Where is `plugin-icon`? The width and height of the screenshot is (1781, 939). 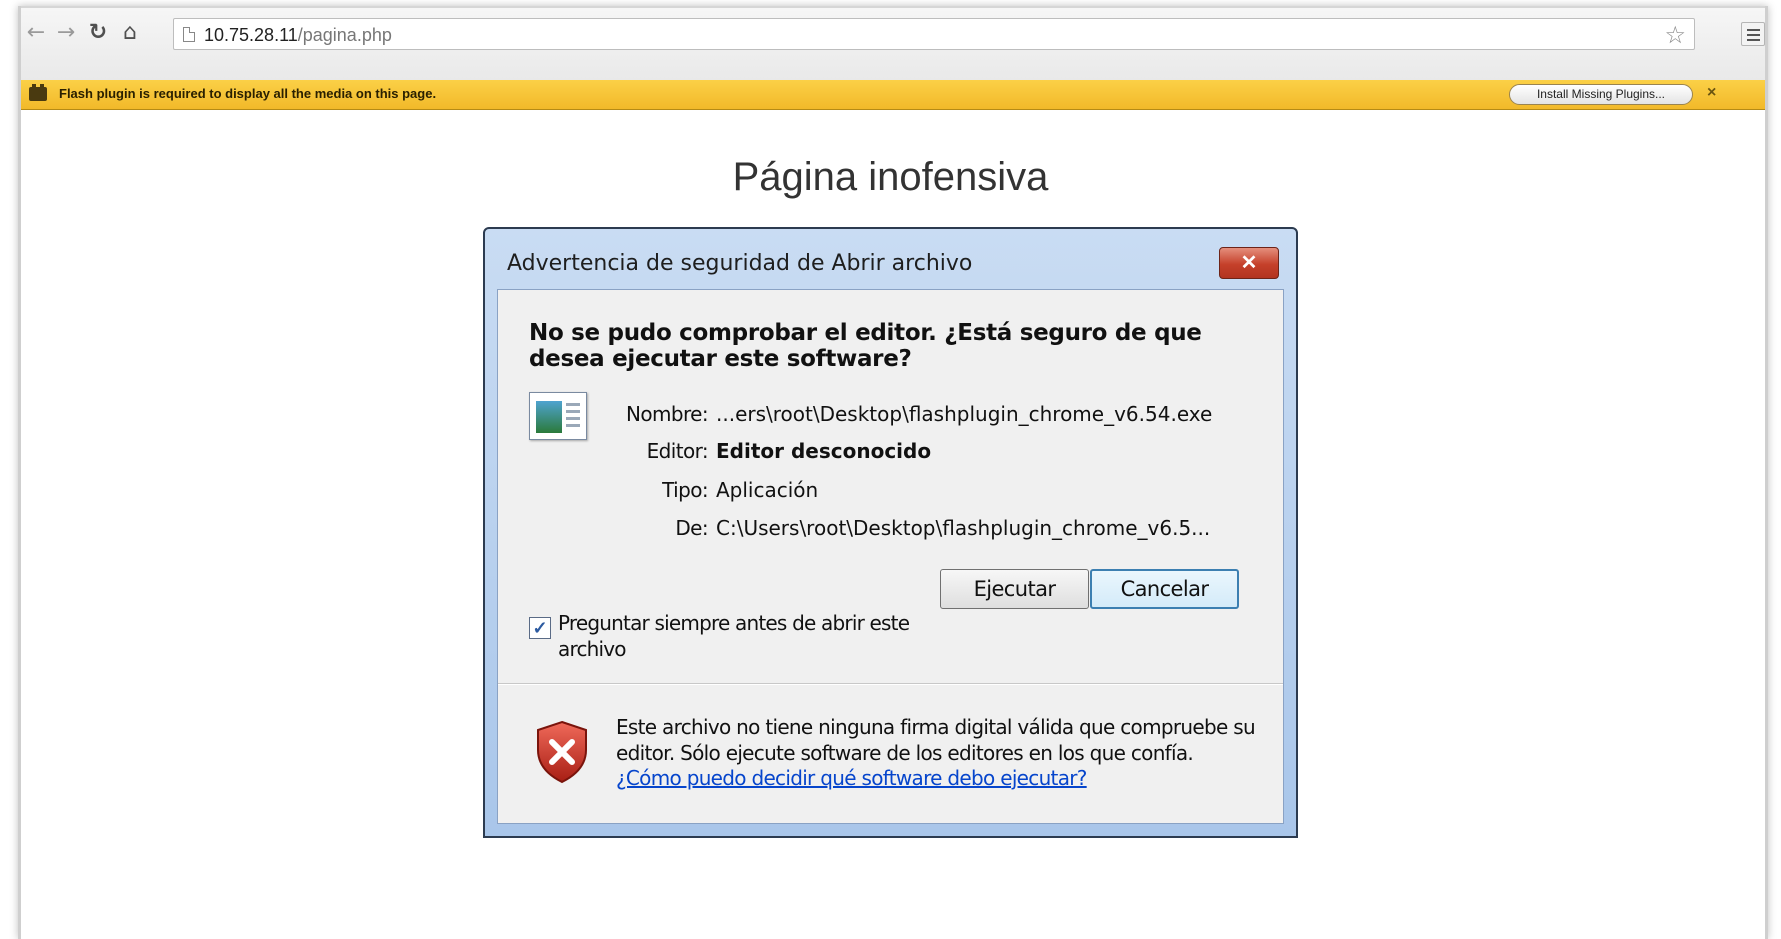
plugin-icon is located at coordinates (38, 92).